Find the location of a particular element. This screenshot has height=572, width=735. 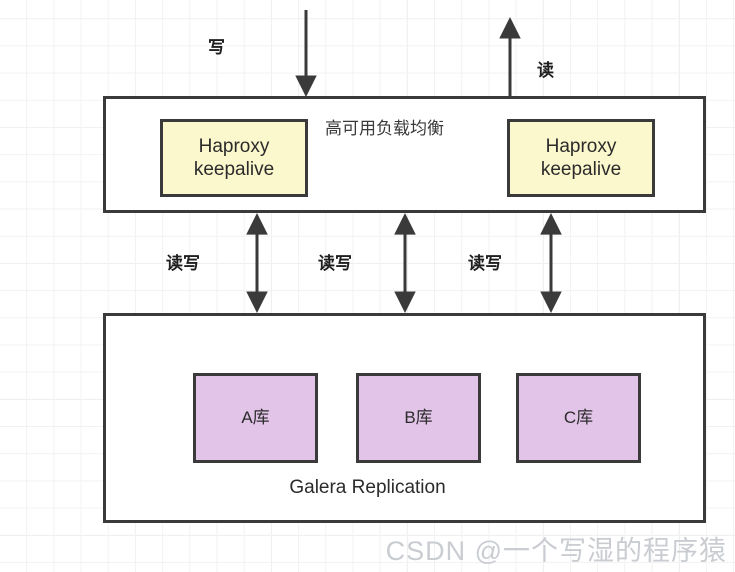

haproxy-node-b-line1: Haproxy is located at coordinates (581, 146).